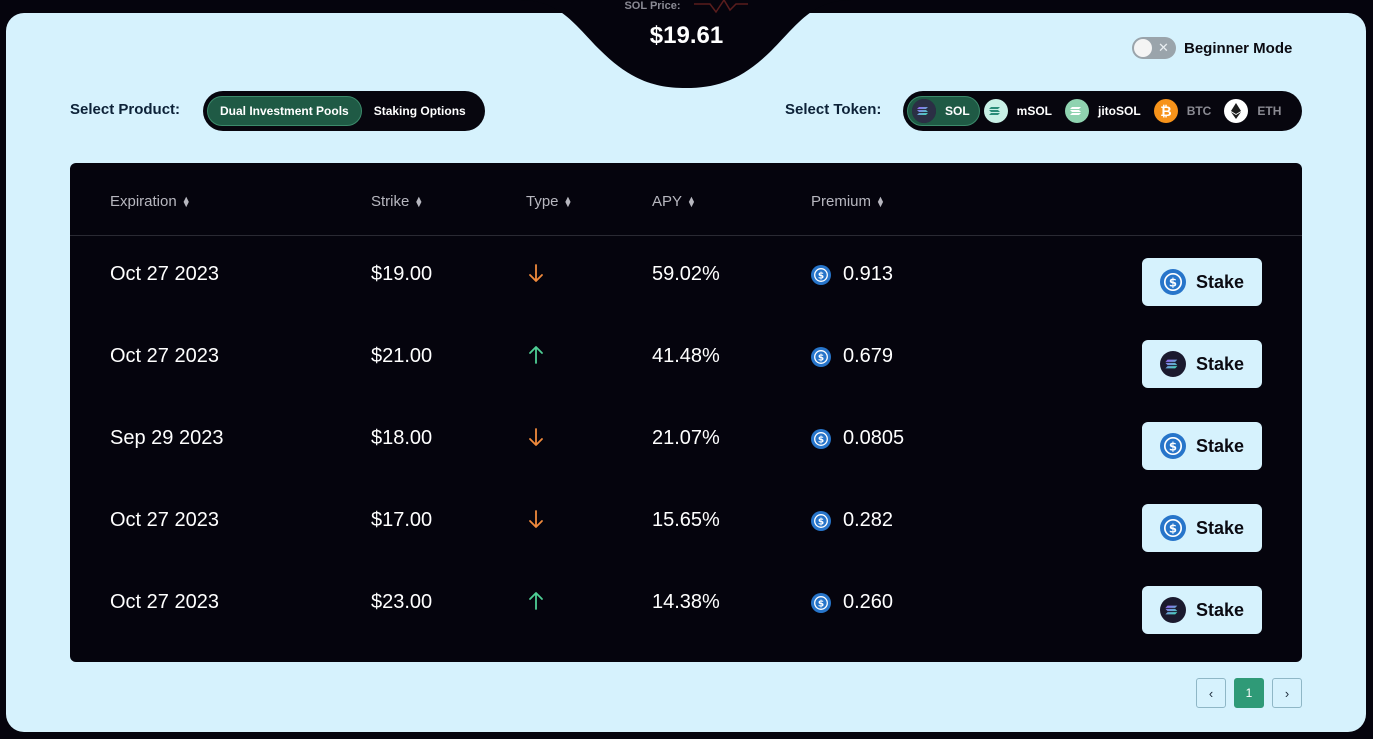  What do you see at coordinates (957, 111) in the screenshot?
I see `token-label-sol: SOL` at bounding box center [957, 111].